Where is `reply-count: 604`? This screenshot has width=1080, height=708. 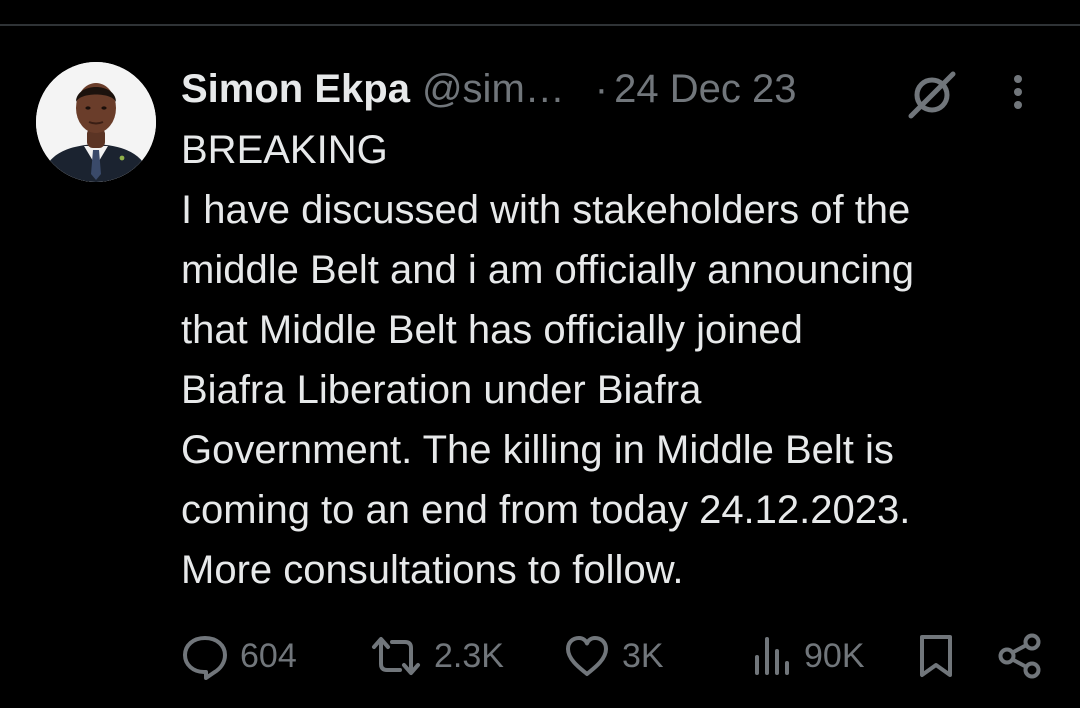 reply-count: 604 is located at coordinates (268, 655).